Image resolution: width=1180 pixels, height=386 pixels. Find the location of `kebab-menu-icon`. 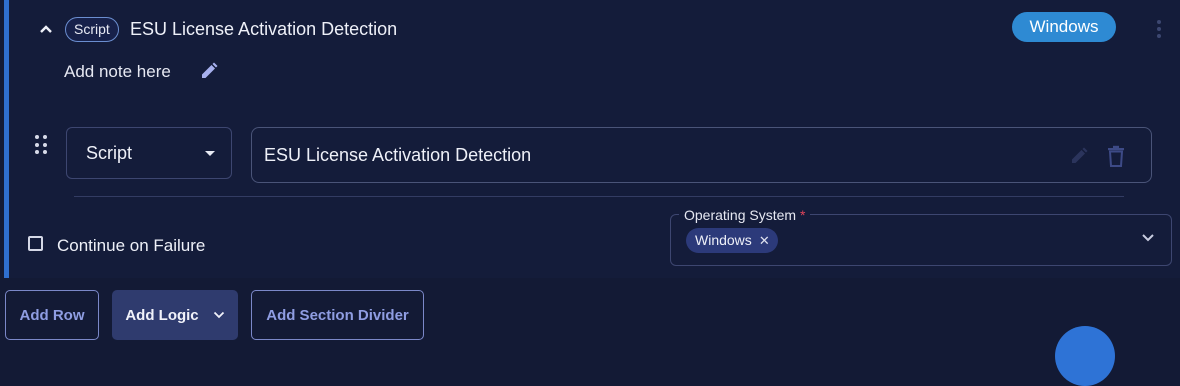

kebab-menu-icon is located at coordinates (1159, 29).